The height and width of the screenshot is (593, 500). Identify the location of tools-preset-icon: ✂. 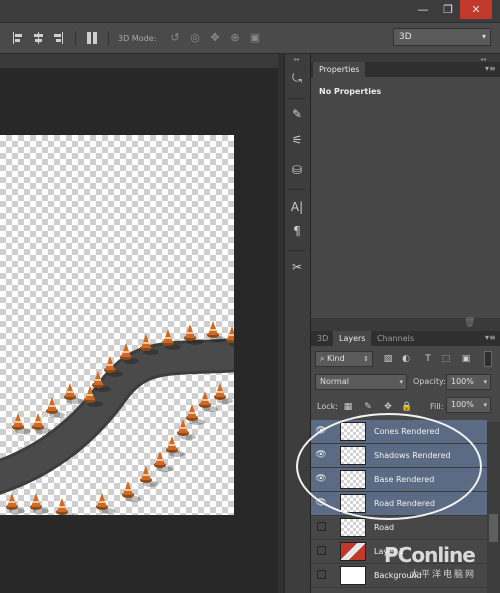
(297, 267).